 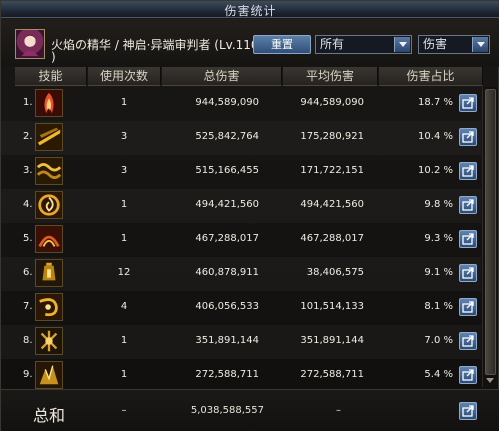 I want to click on row-rank: 7., so click(x=28, y=306).